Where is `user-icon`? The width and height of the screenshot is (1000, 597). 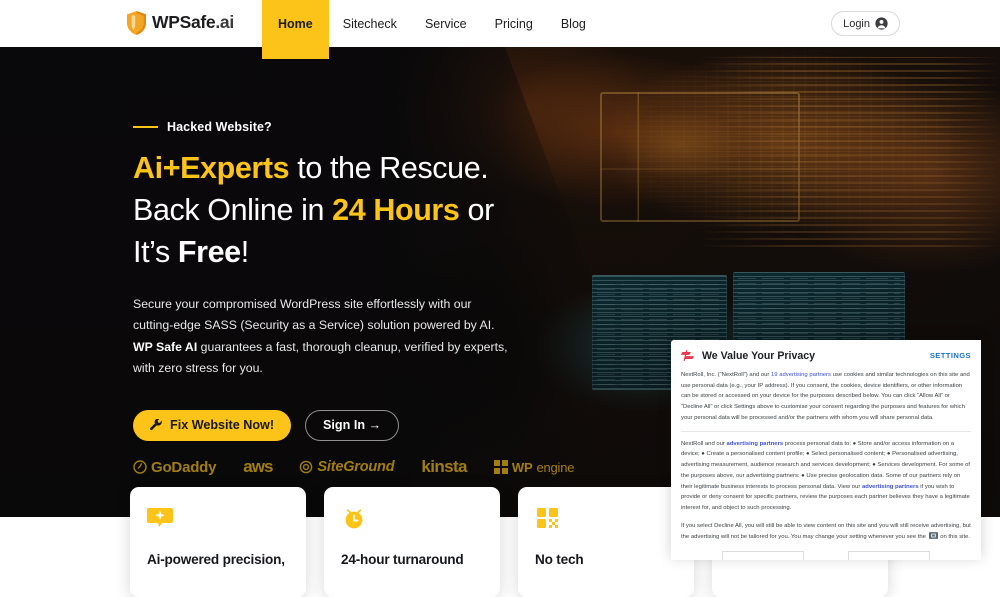
user-icon is located at coordinates (881, 23).